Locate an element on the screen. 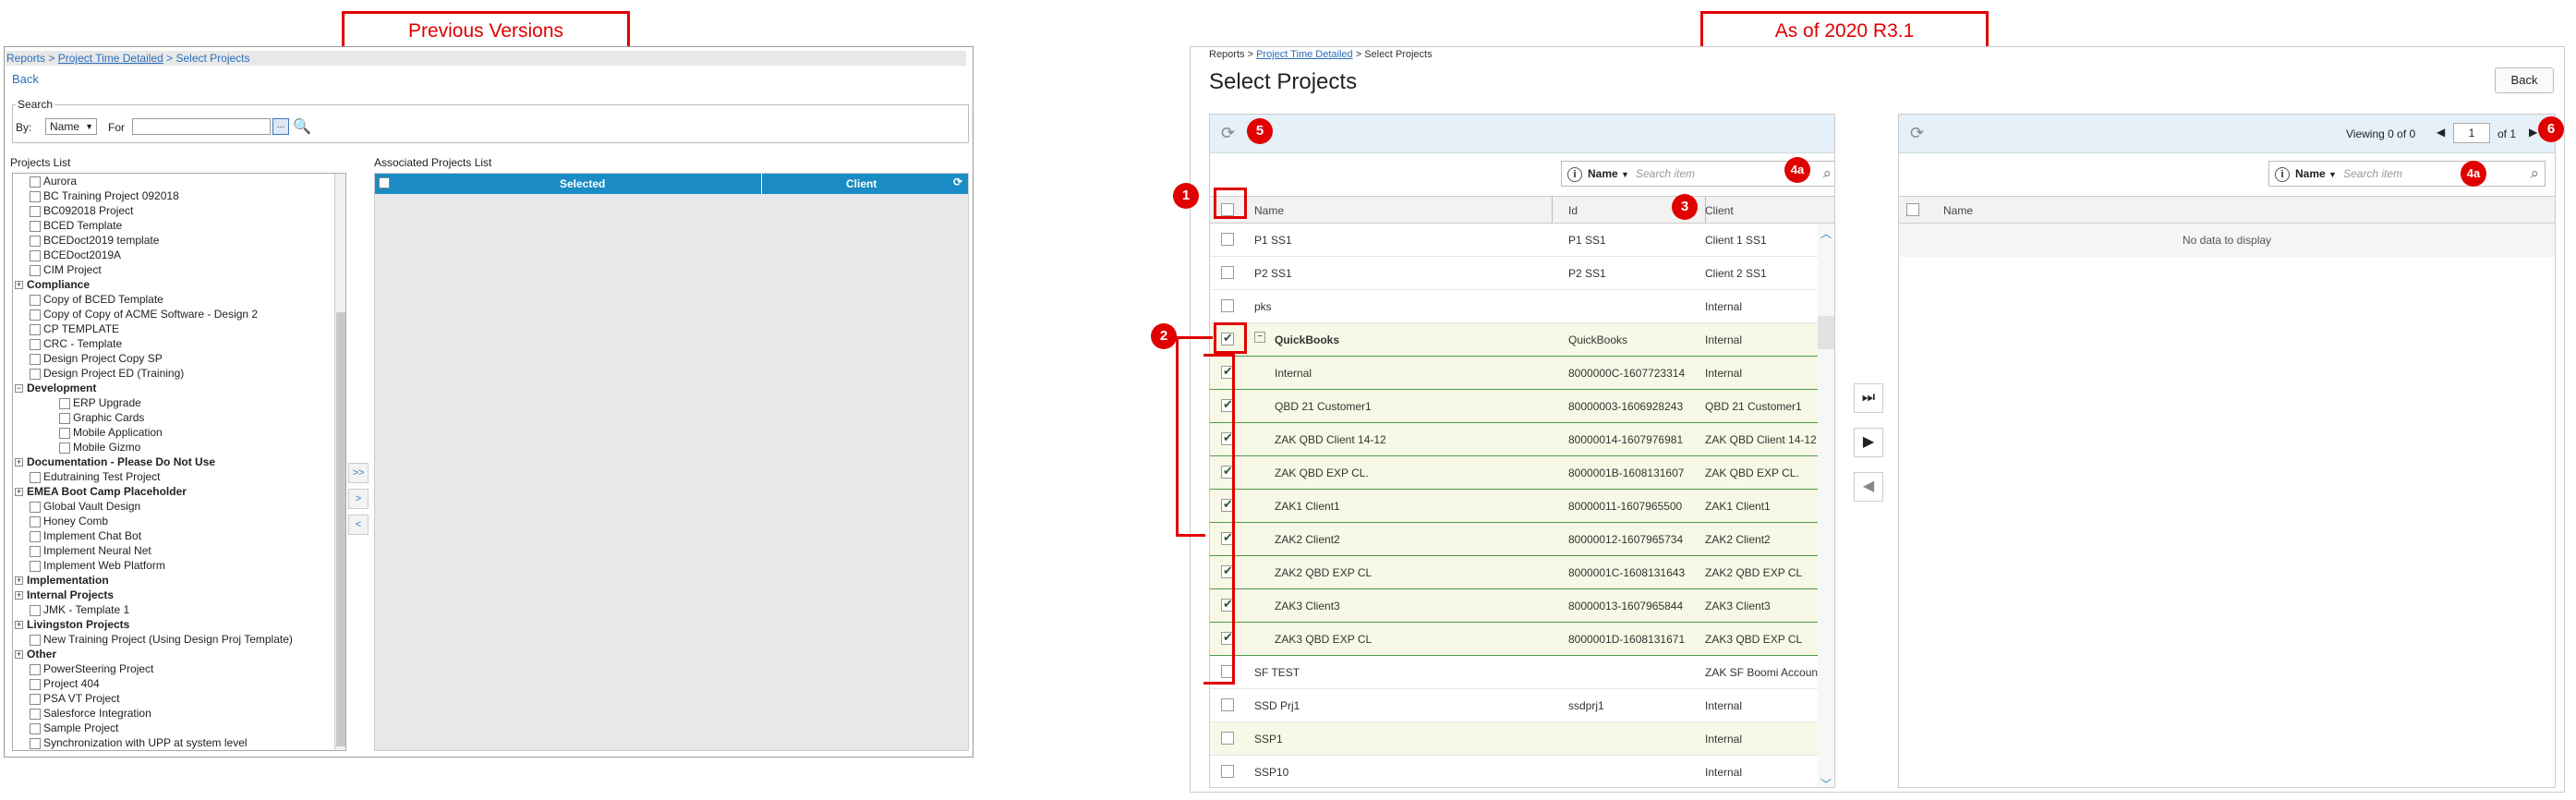  tree-item: CRC - Template is located at coordinates (179, 343).